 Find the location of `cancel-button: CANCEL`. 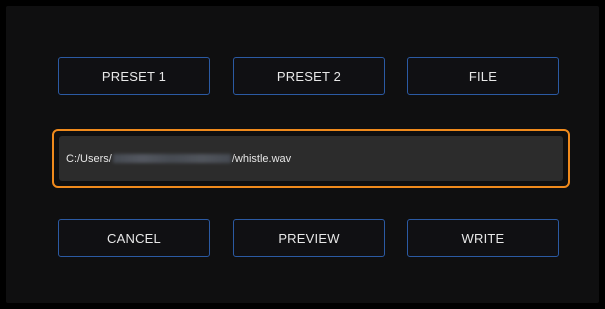

cancel-button: CANCEL is located at coordinates (134, 238).